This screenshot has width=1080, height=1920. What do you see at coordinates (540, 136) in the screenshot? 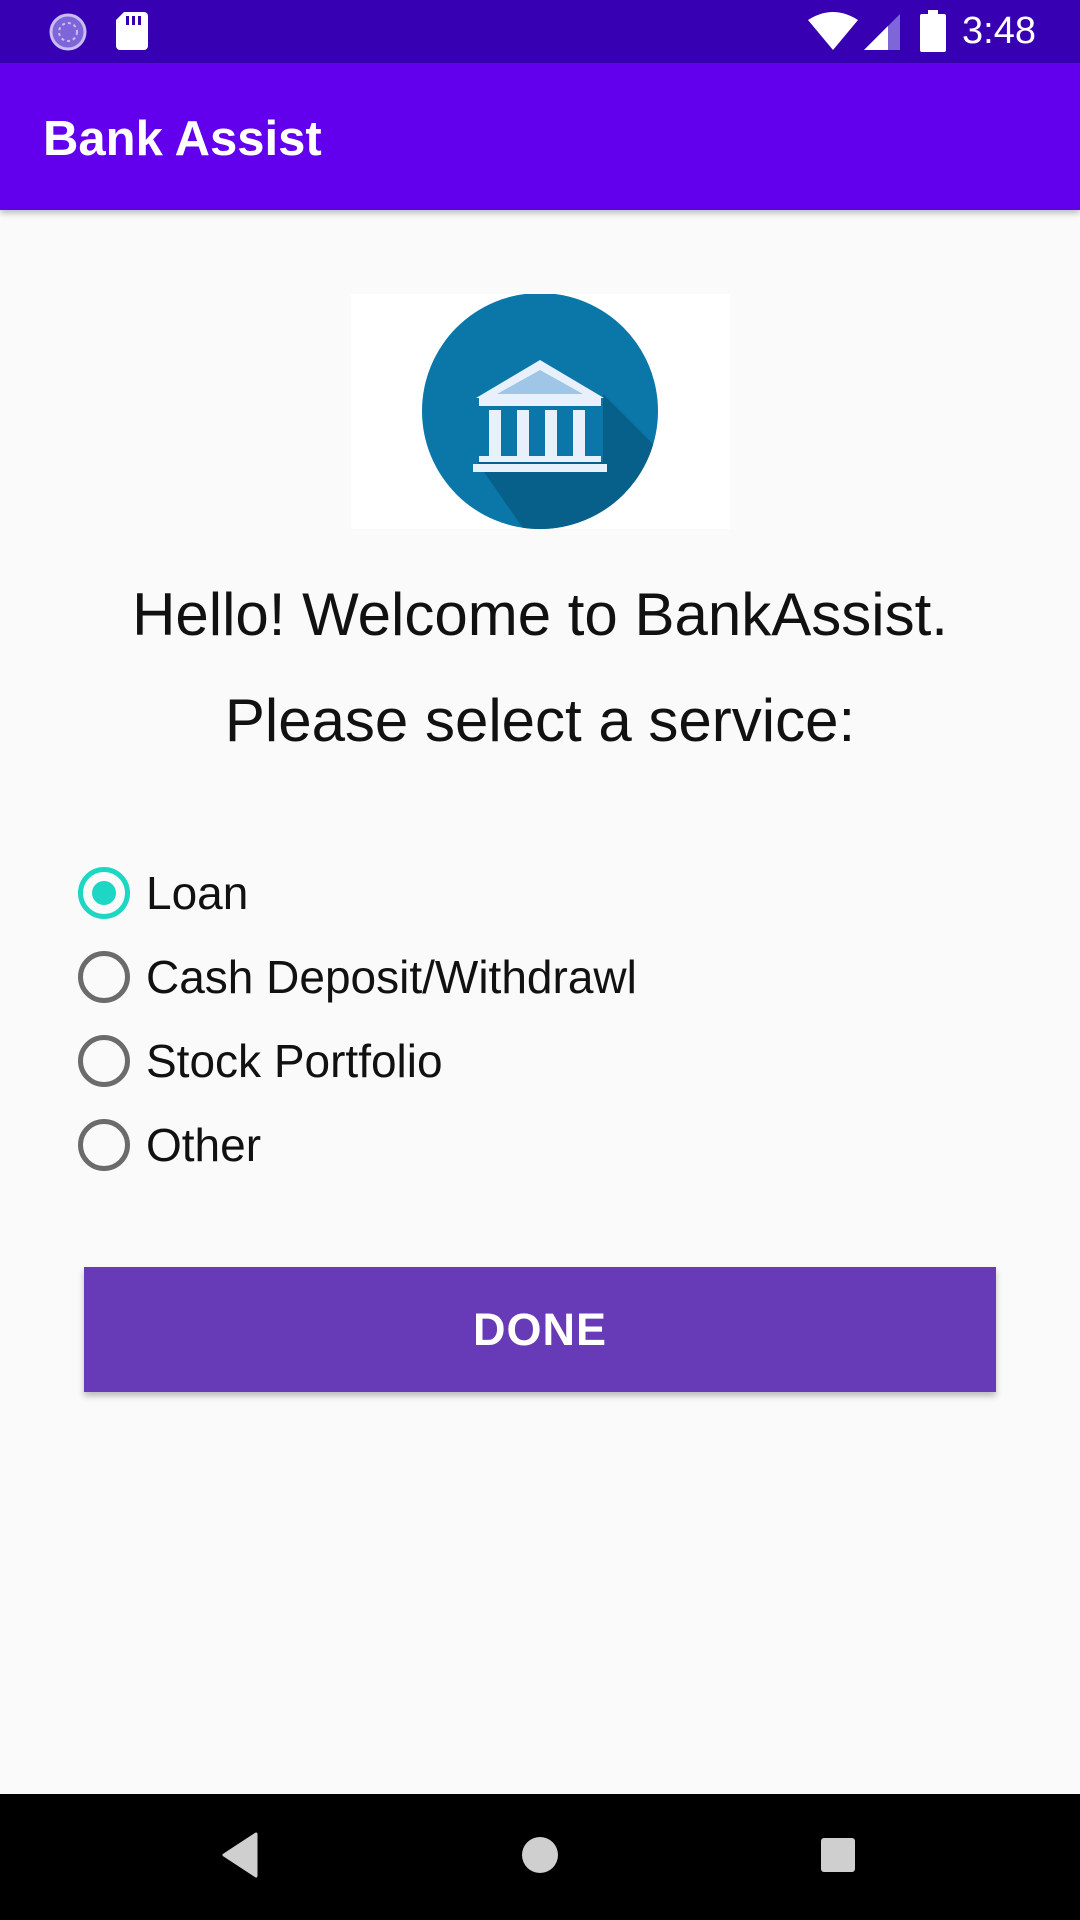
I see `app-bar: Bank Assist` at bounding box center [540, 136].